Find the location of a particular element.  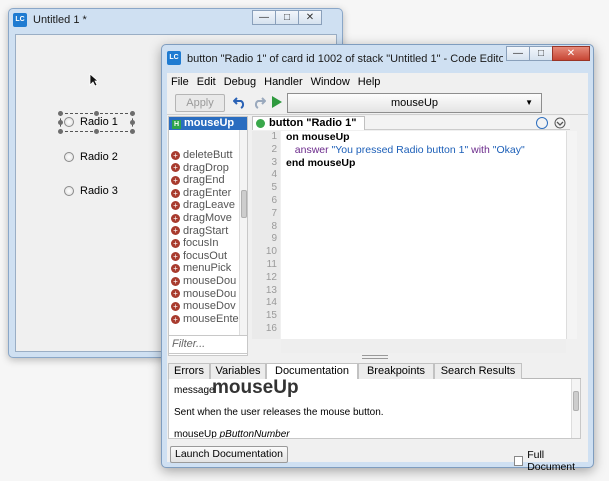

tab-variables: Variables is located at coordinates (238, 371).